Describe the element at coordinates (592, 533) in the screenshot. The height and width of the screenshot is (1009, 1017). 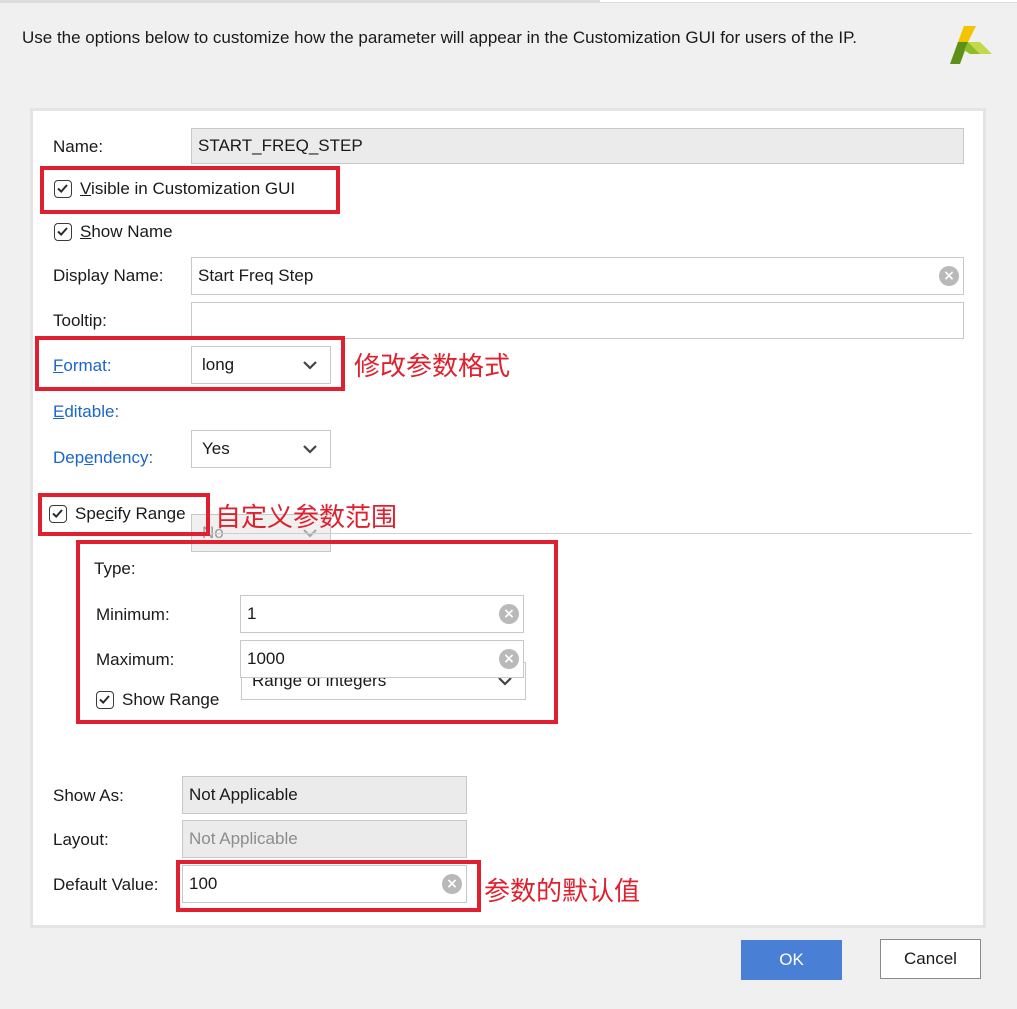
I see `range-separator` at that location.